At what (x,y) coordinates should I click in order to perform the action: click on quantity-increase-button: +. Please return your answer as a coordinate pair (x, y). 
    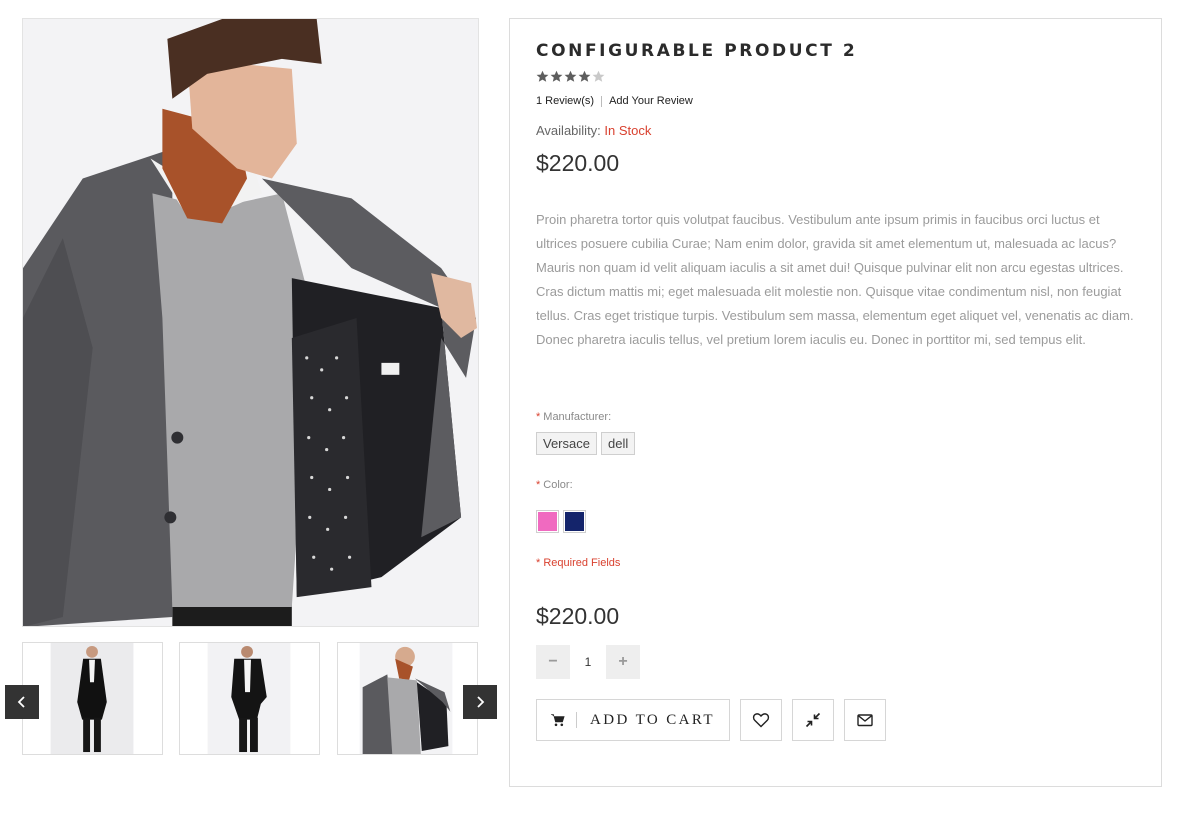
    Looking at the image, I should click on (623, 662).